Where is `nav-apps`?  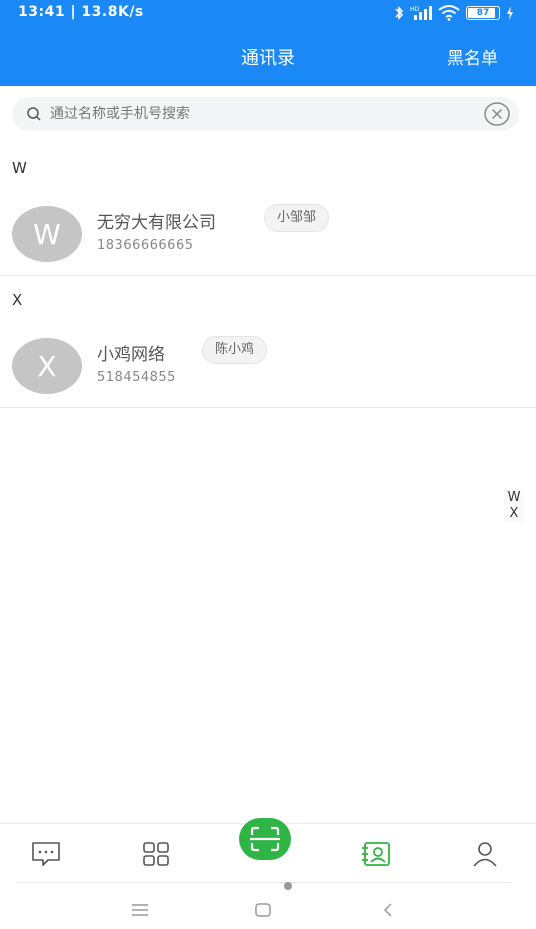
nav-apps is located at coordinates (156, 854).